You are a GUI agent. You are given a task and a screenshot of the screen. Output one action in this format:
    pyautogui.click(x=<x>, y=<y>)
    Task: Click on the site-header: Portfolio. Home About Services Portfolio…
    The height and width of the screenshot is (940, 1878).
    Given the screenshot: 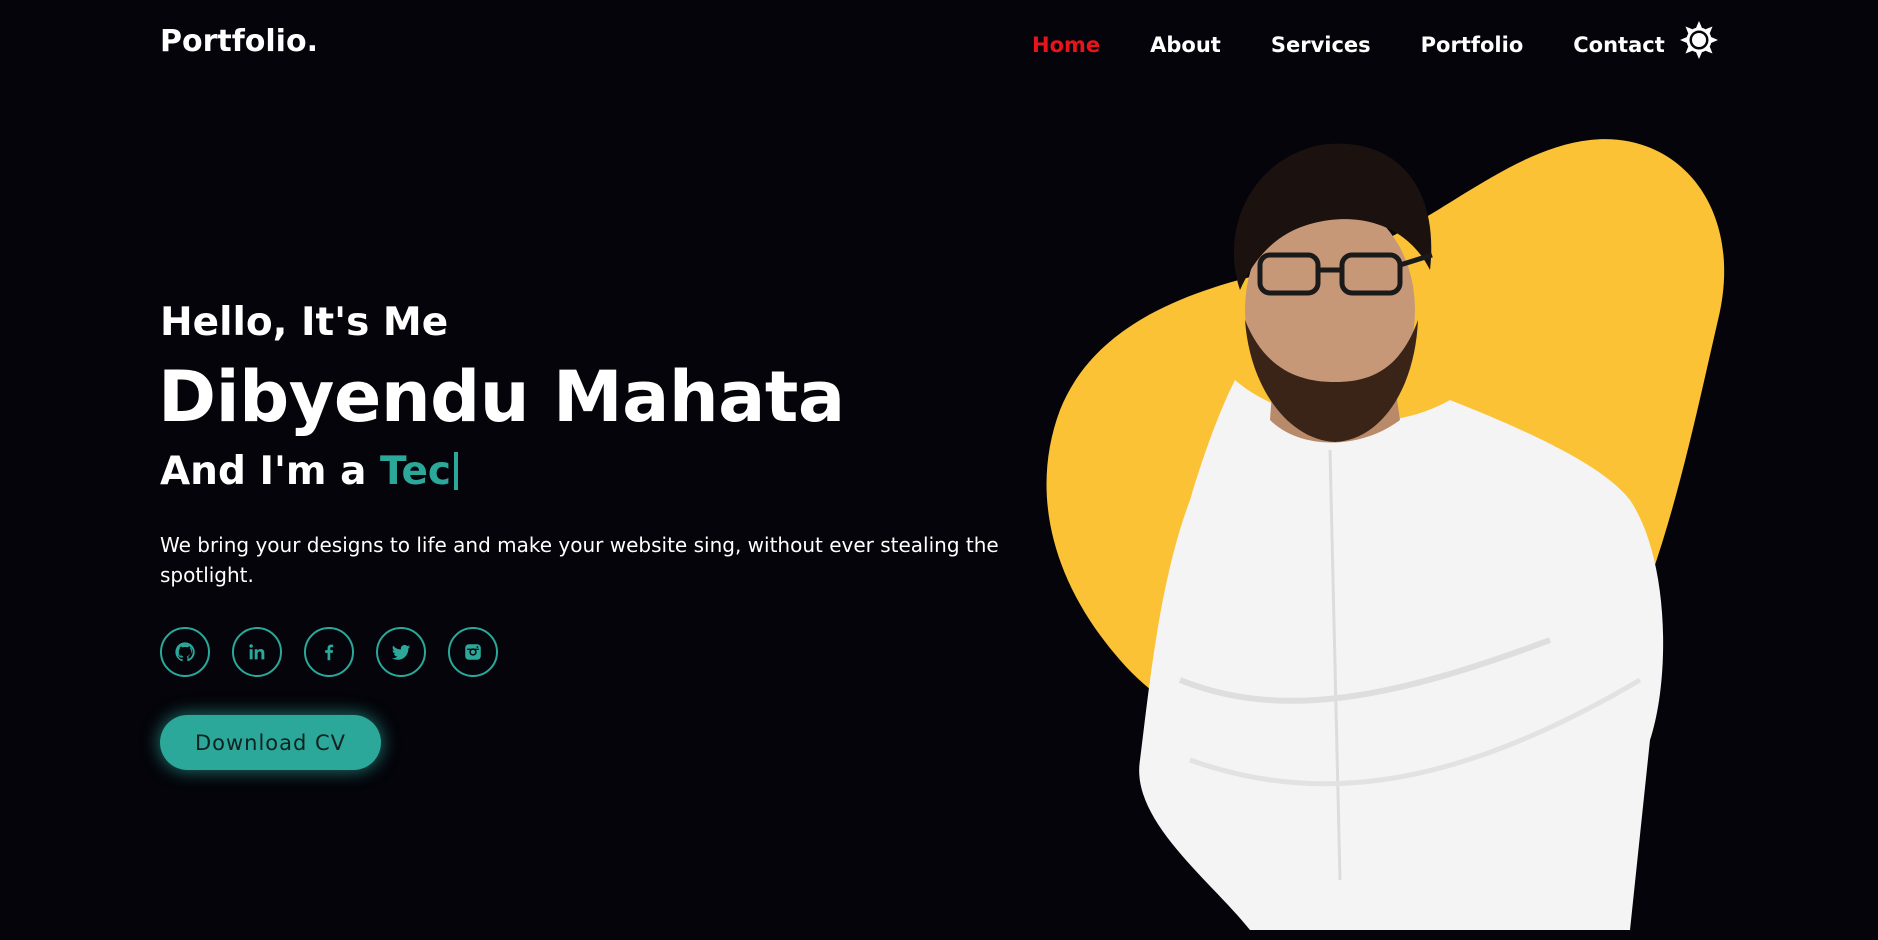 What is the action you would take?
    pyautogui.click(x=939, y=43)
    